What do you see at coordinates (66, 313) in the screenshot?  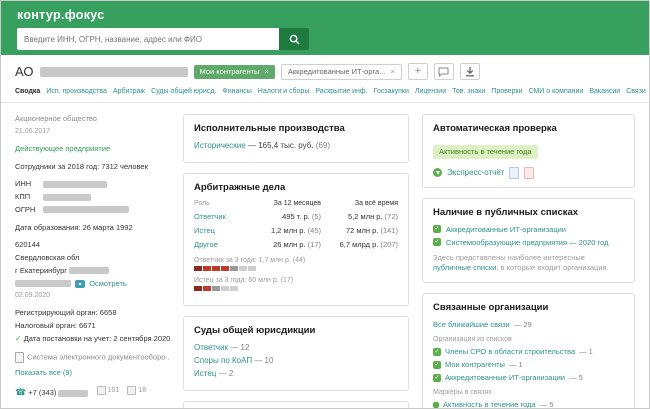 I see `reg-authority-line: Регистрирующий орган: 6658` at bounding box center [66, 313].